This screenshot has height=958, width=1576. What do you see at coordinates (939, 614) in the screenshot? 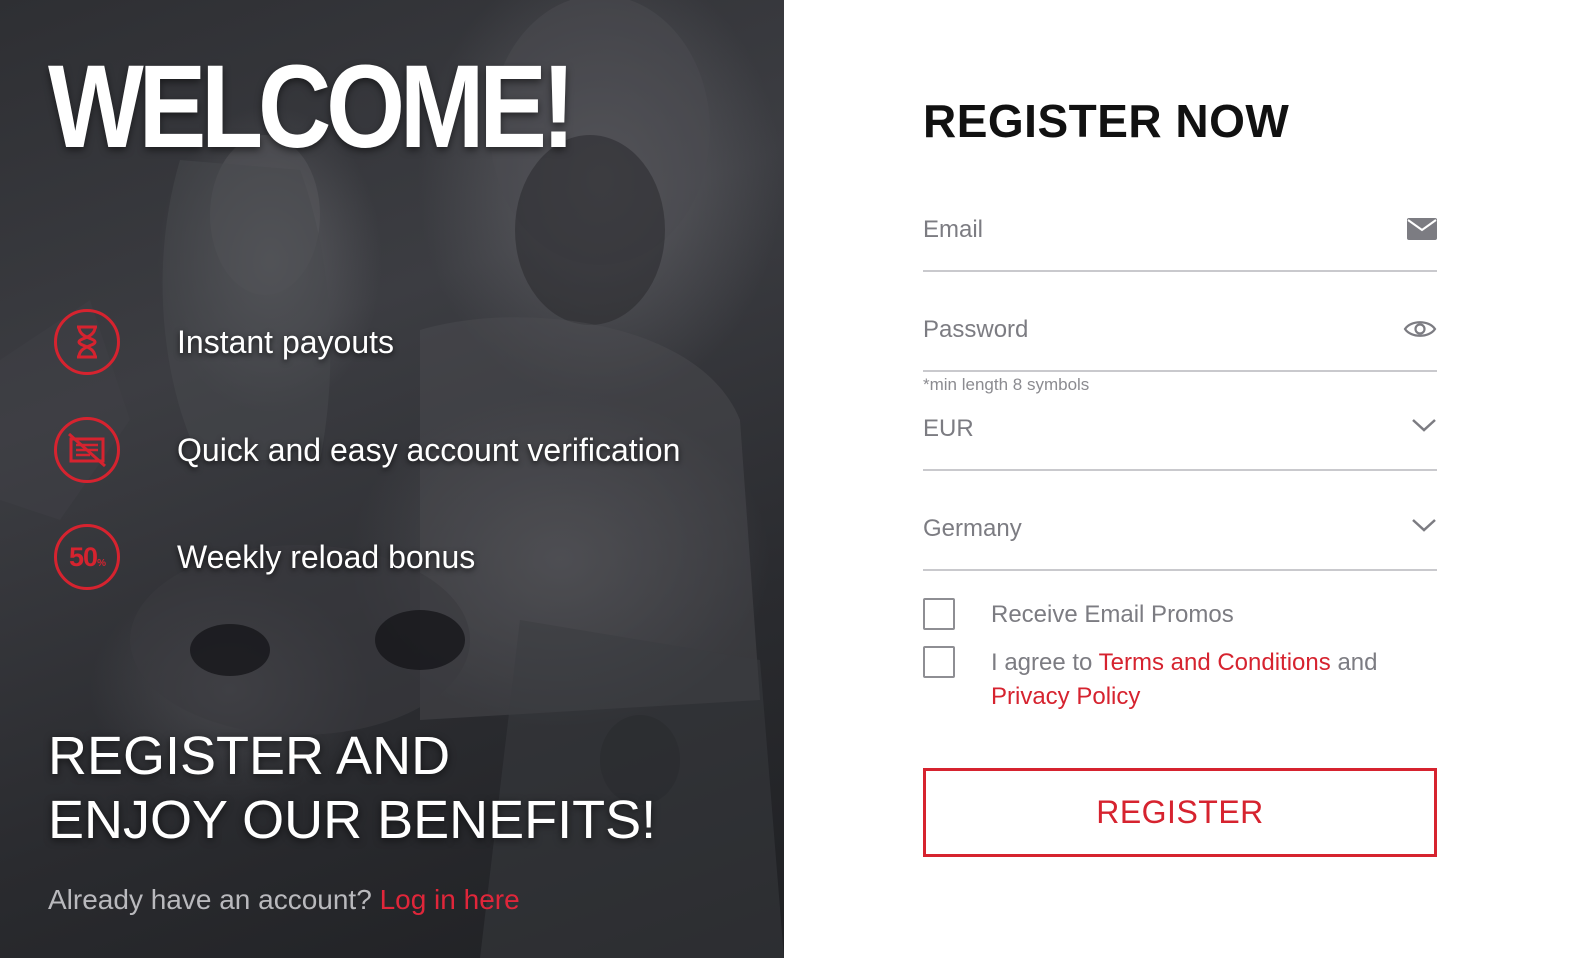
I see `email-promos-checkbox` at bounding box center [939, 614].